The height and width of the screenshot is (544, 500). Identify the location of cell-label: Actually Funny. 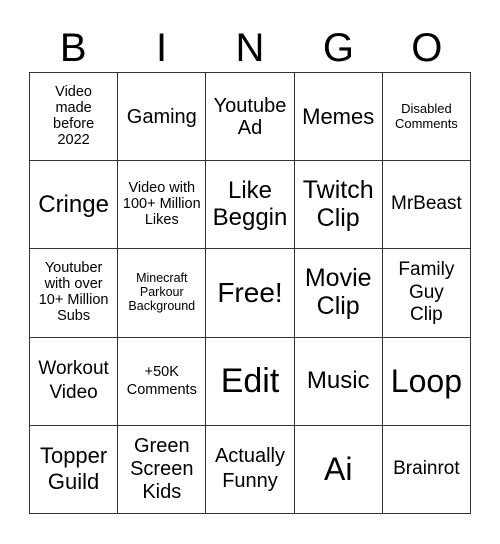
(249, 469).